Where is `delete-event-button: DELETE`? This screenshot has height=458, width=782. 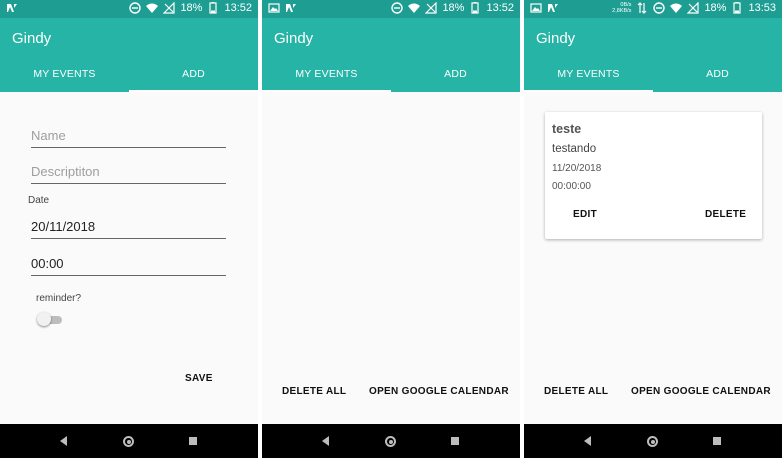
delete-event-button: DELETE is located at coordinates (725, 214).